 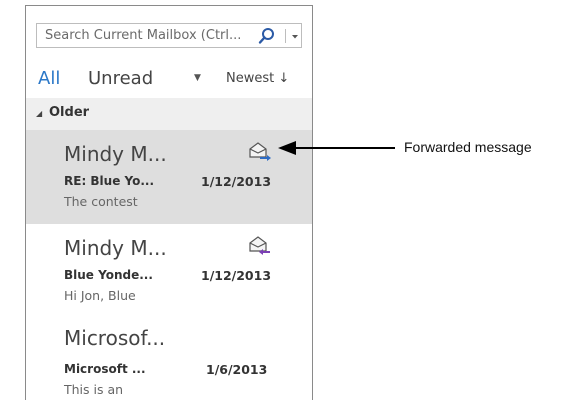 I want to click on search-icon, so click(x=267, y=36).